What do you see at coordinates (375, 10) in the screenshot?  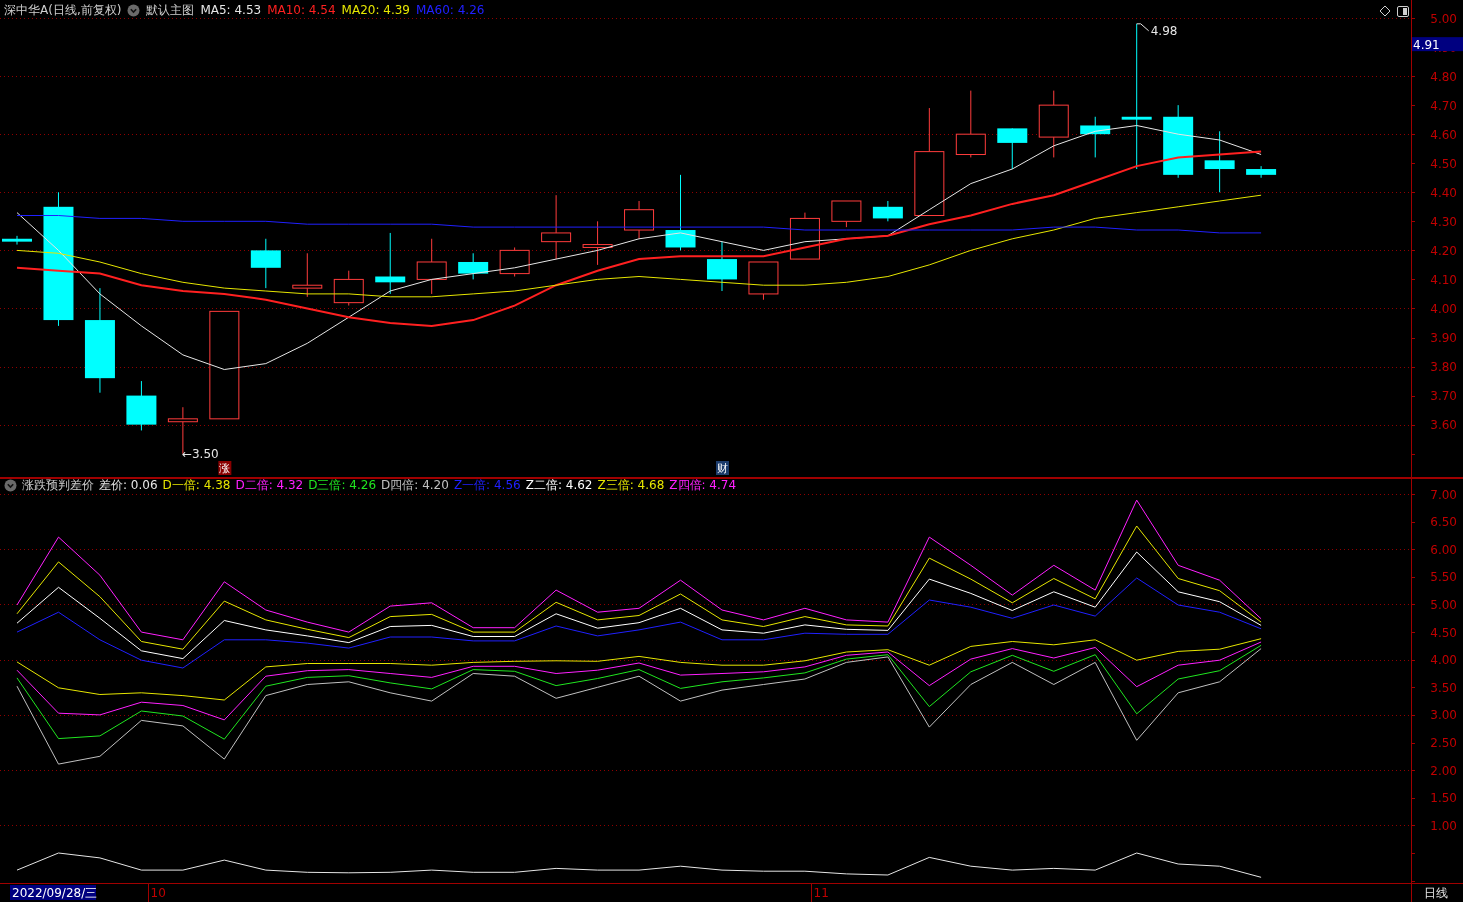 I see `legend-value: MA20: 4.39` at bounding box center [375, 10].